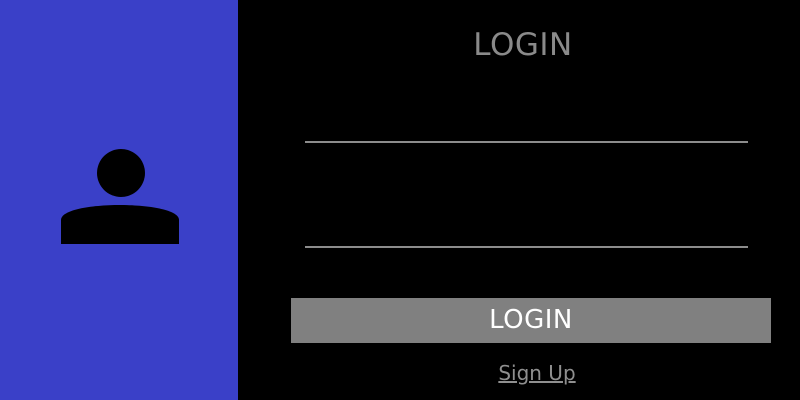  I want to click on login-button: LOGIN, so click(531, 320).